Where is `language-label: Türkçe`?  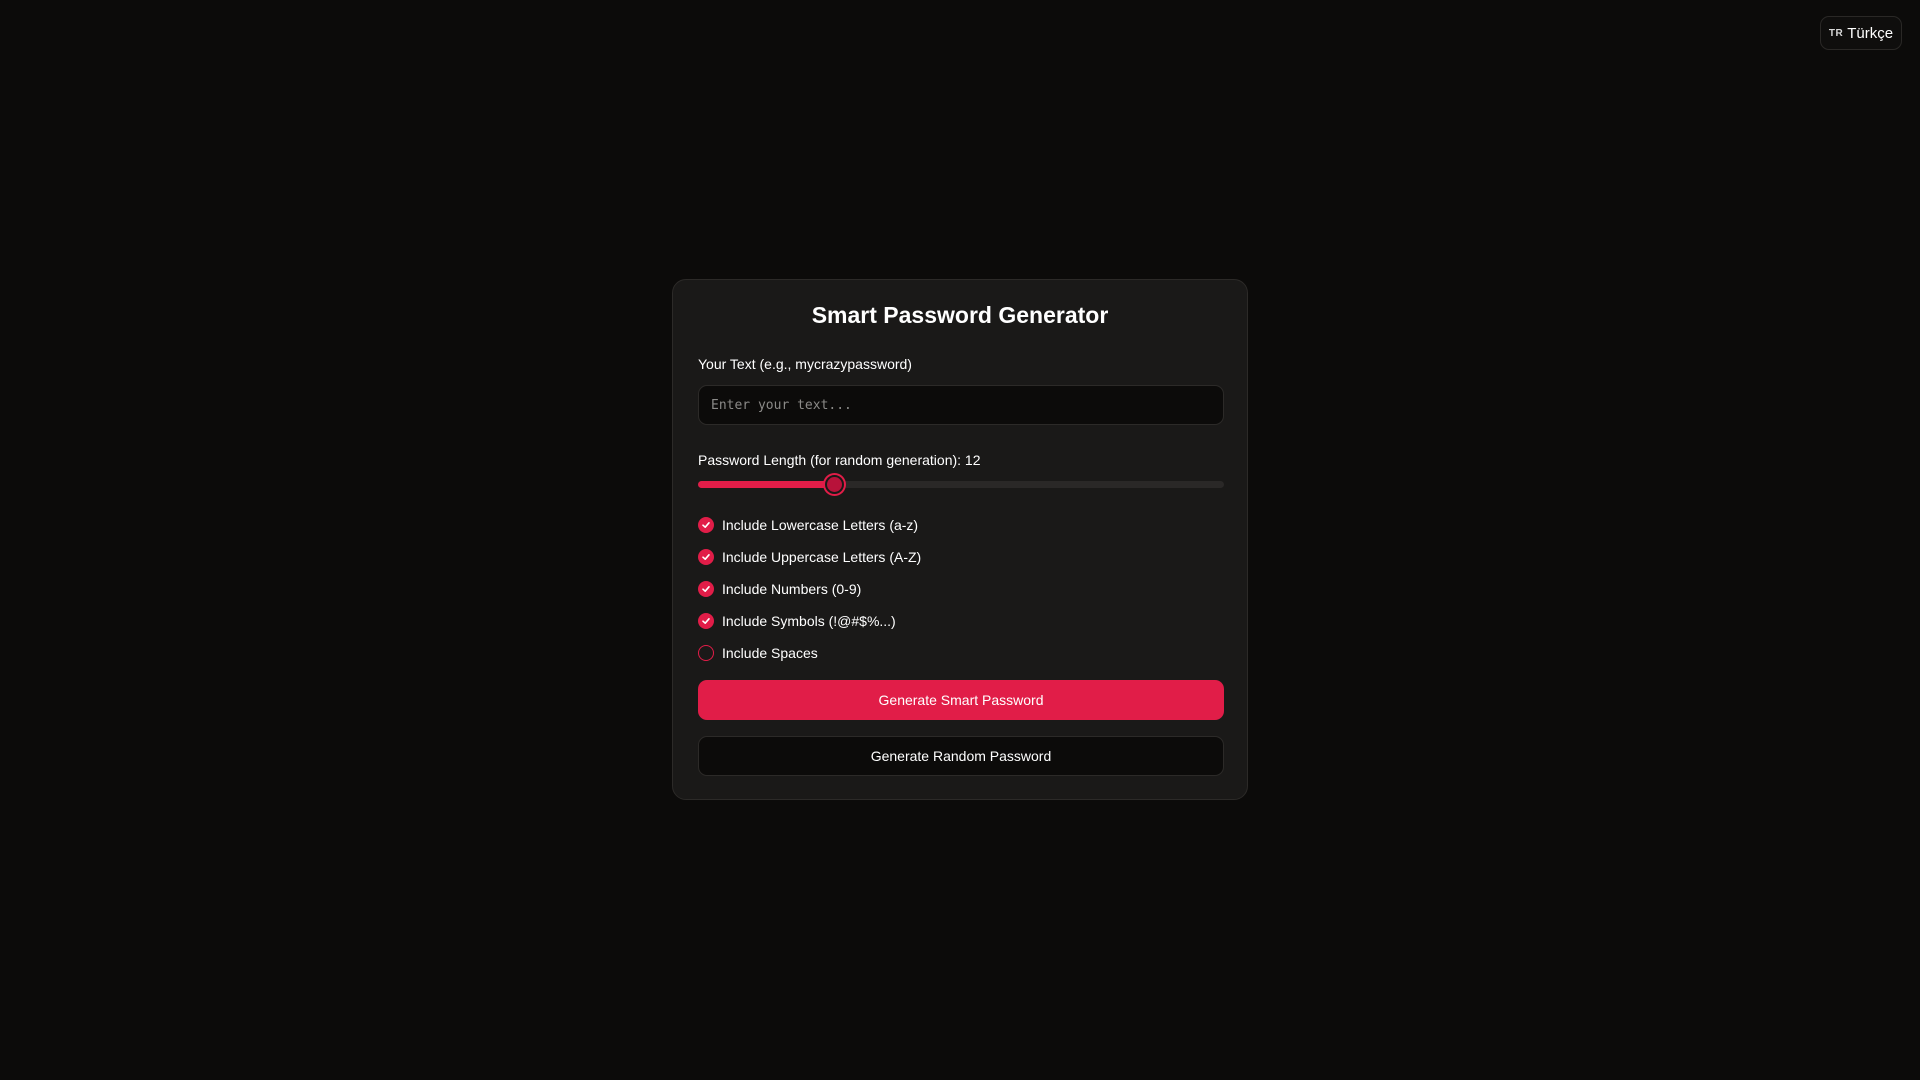
language-label: Türkçe is located at coordinates (1870, 33).